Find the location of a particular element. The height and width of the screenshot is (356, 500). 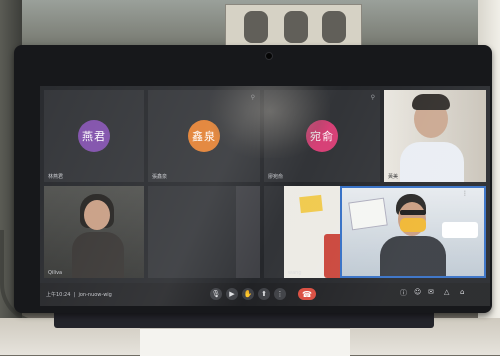

participant-name: 林燕君 is located at coordinates (56, 177).